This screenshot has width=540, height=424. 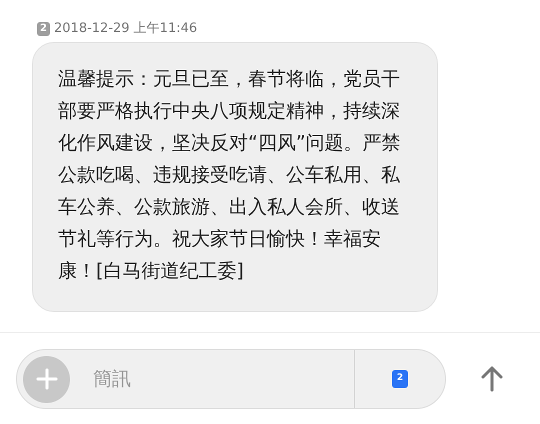 I want to click on message-timestamp: 2018-12-29 上午11:46, so click(x=126, y=29).